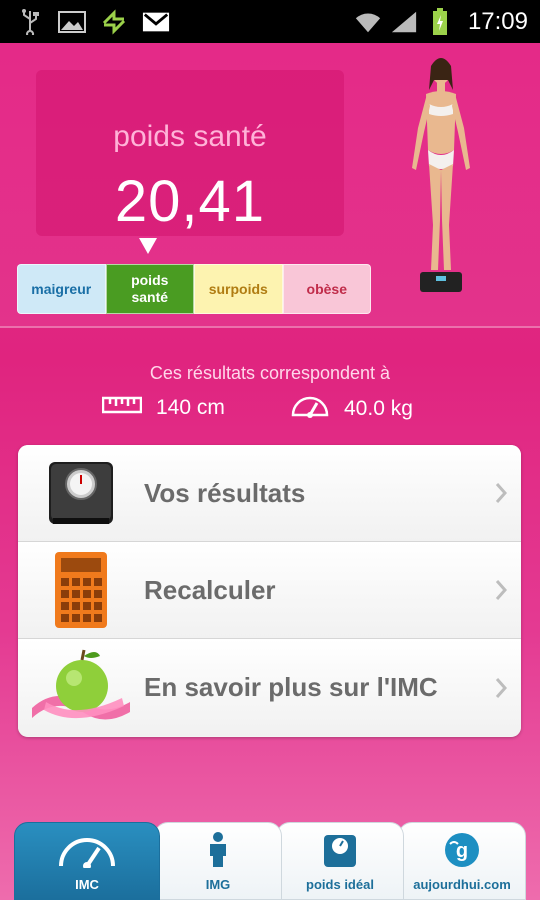  Describe the element at coordinates (61, 289) in the screenshot. I see `scale-segment-maigreur: maigreur` at that location.